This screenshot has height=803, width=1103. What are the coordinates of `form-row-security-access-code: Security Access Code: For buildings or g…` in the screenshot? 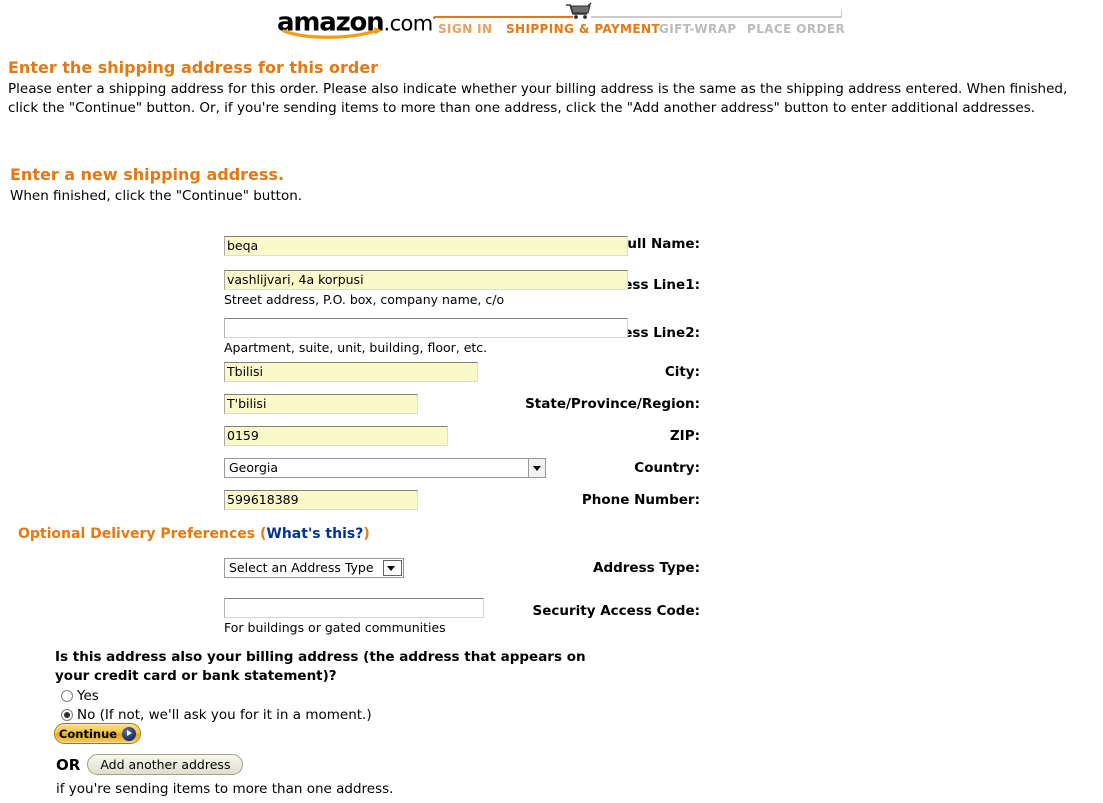 It's located at (350, 612).